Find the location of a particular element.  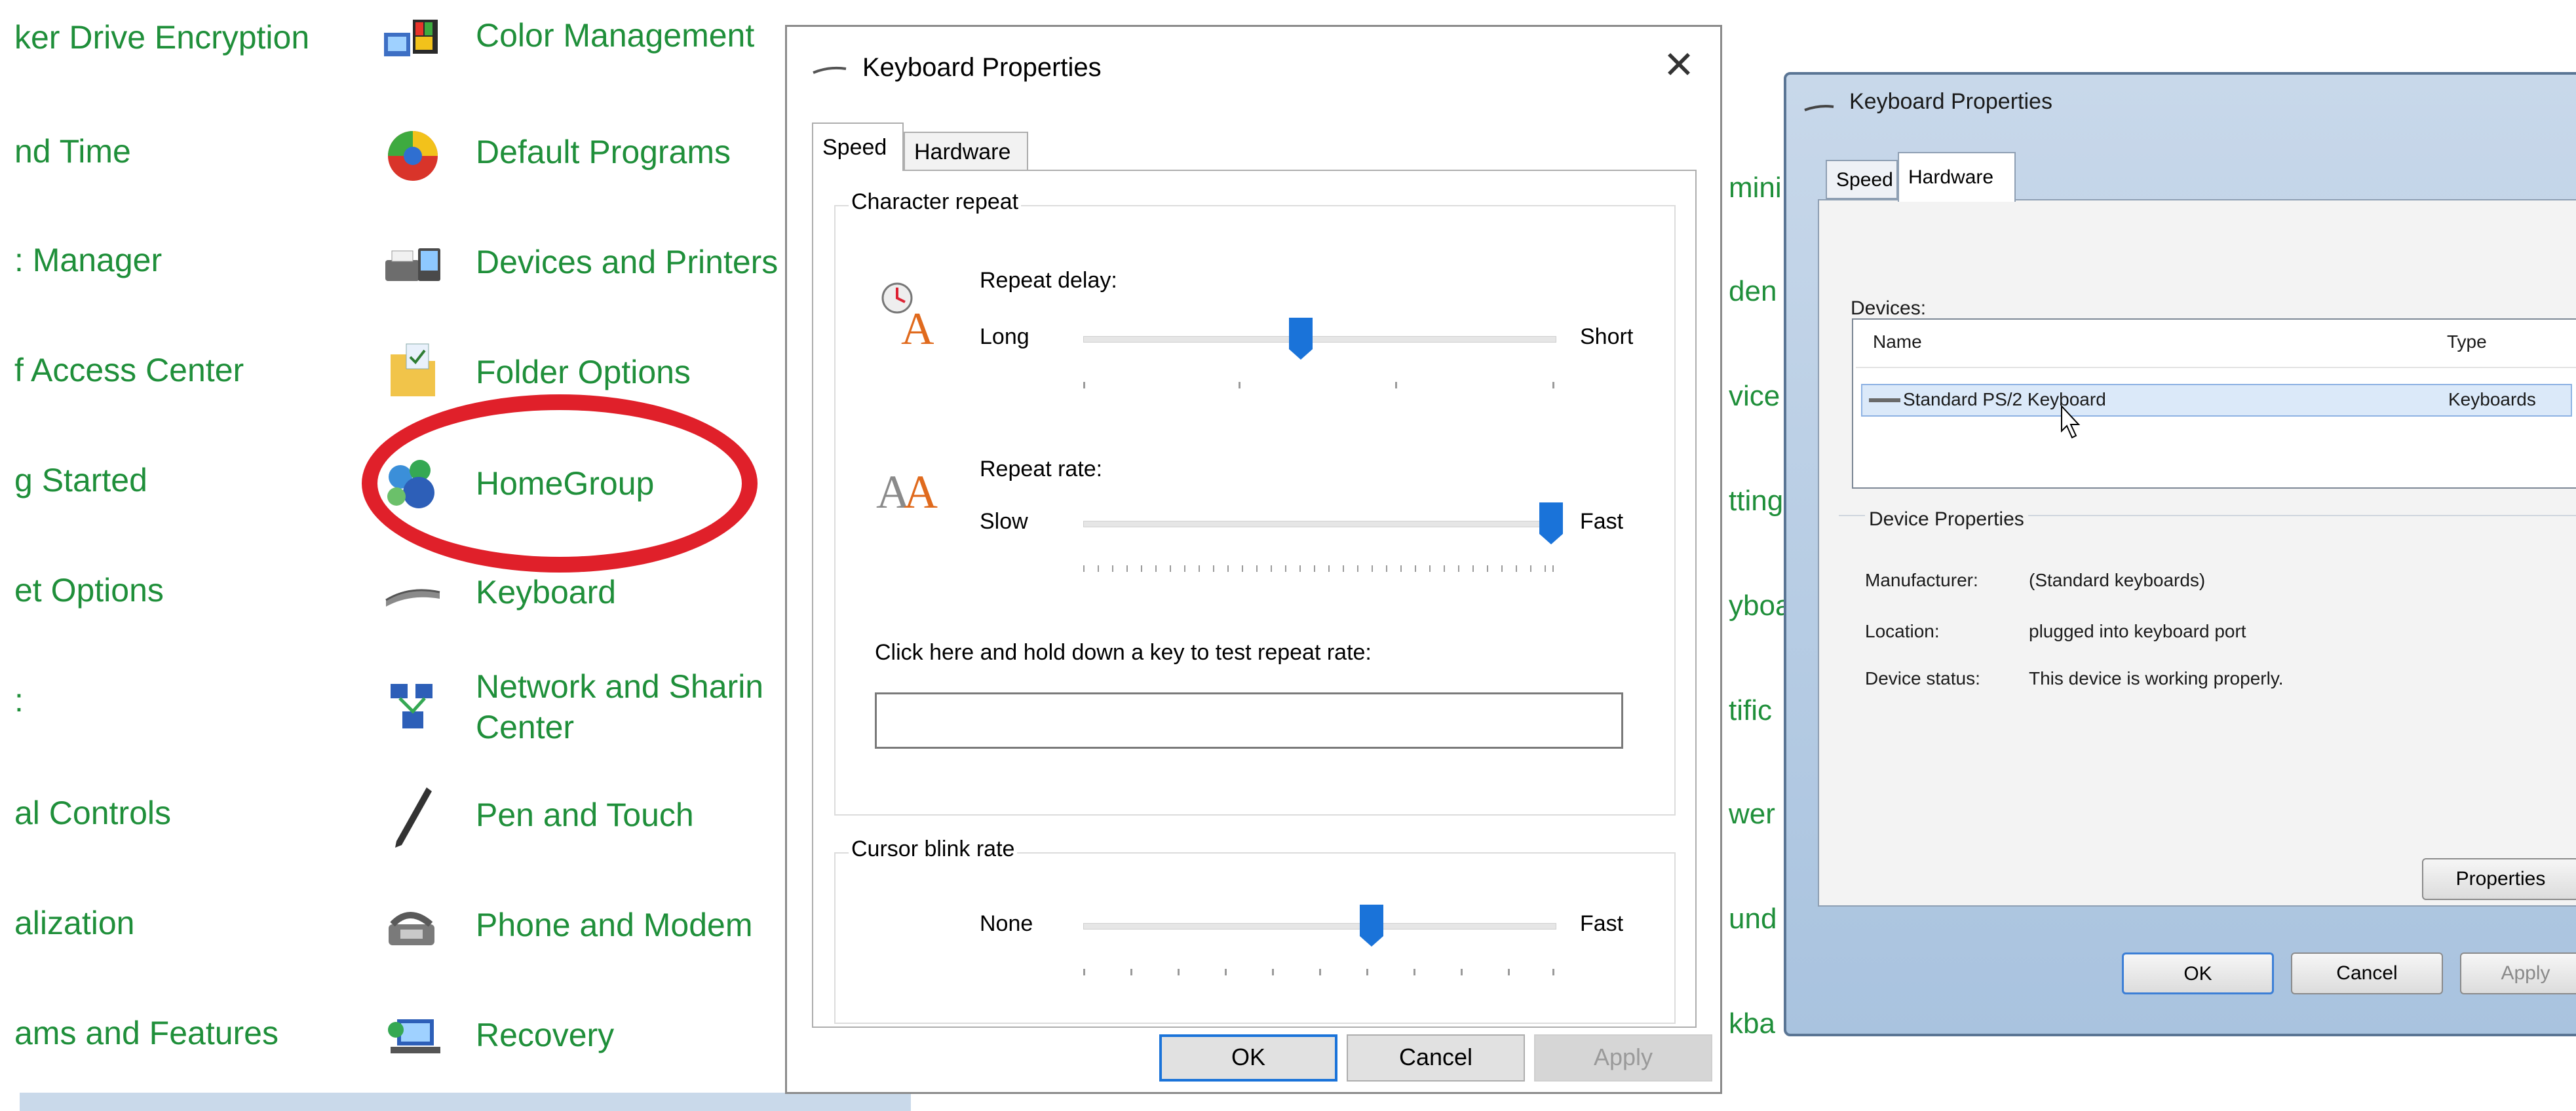

apply-button-win7: Apply is located at coordinates (2518, 973).